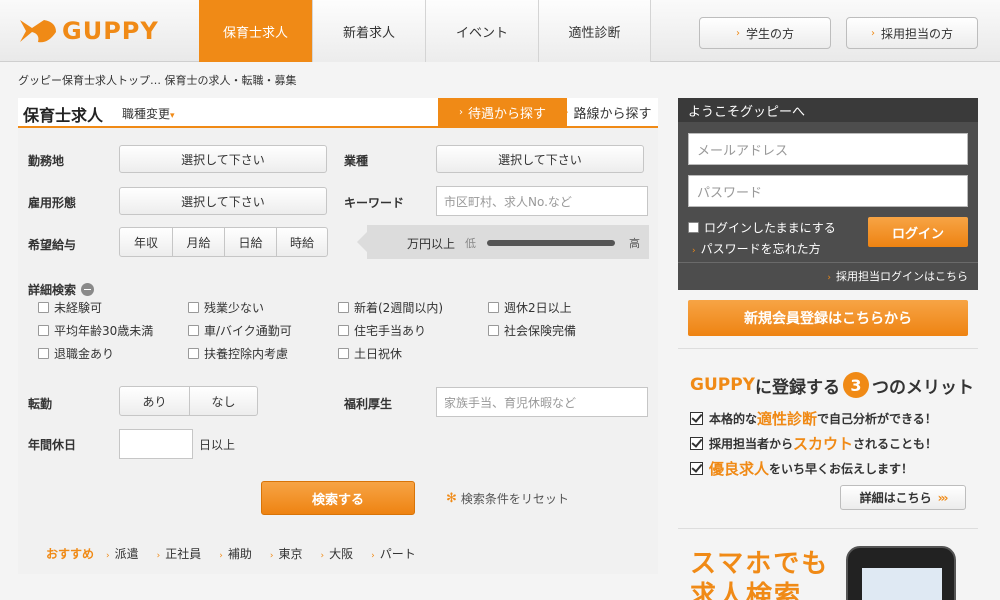 This screenshot has height=600, width=1000. Describe the element at coordinates (78, 308) in the screenshot. I see `checkbox-label: 未経験可` at that location.